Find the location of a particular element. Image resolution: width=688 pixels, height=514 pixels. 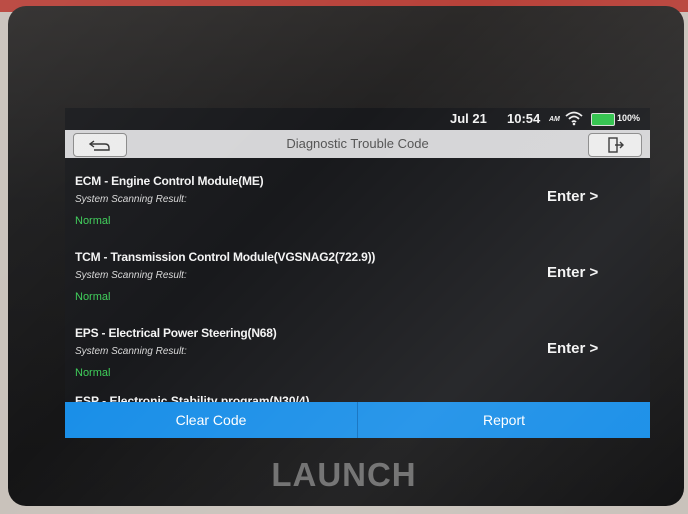

status-bar: Jul 21 10:54 AM 100% is located at coordinates (357, 119).